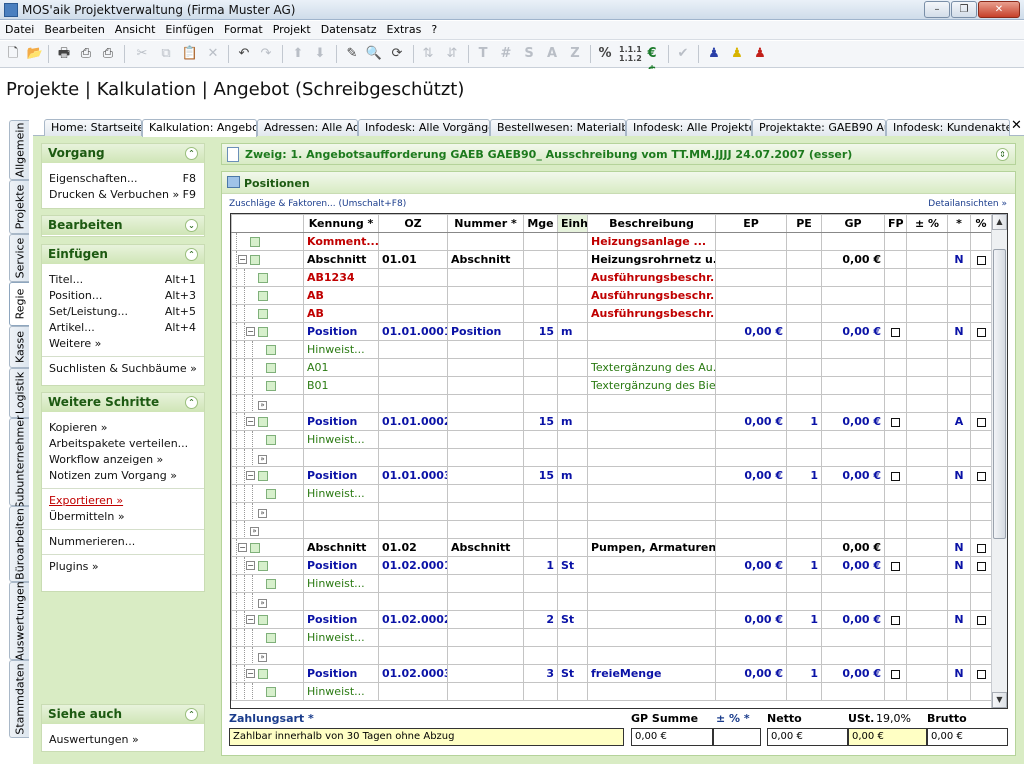 The width and height of the screenshot is (1024, 764). Describe the element at coordinates (123, 476) in the screenshot. I see `notizen-link: Notizen zum Vorgang »` at that location.